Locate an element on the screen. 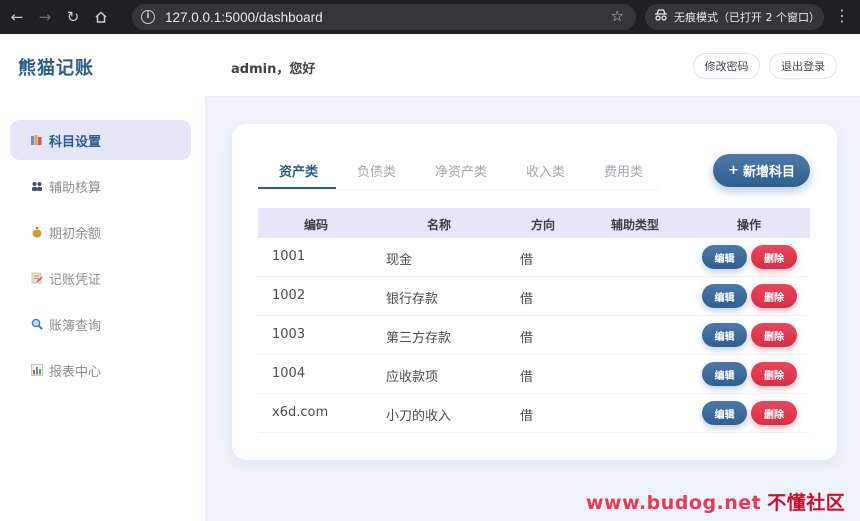 This screenshot has width=860, height=521. bookmark-star-icon: ☆ is located at coordinates (617, 16).